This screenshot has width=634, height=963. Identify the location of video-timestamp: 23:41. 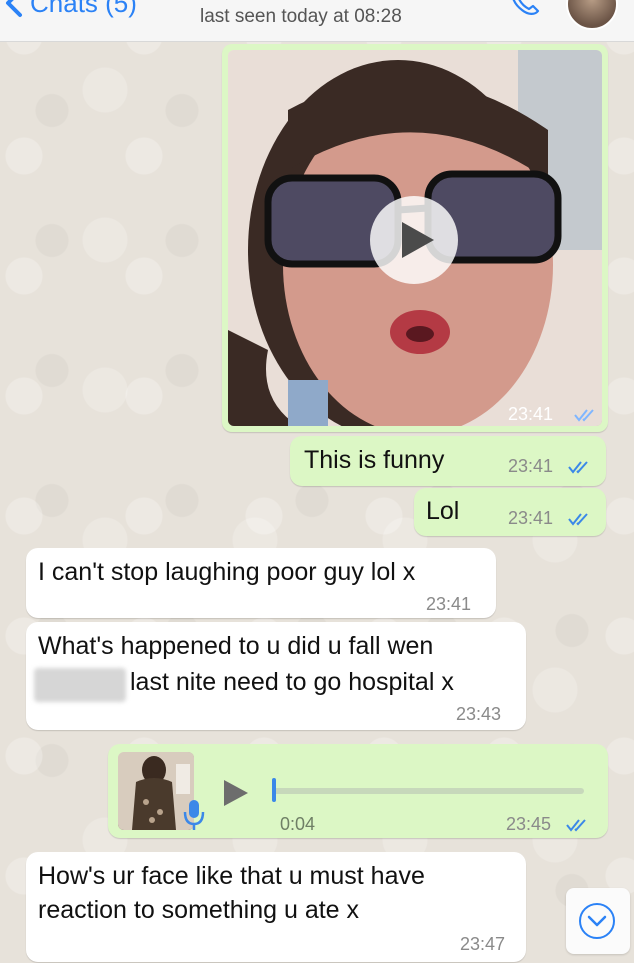
(531, 414).